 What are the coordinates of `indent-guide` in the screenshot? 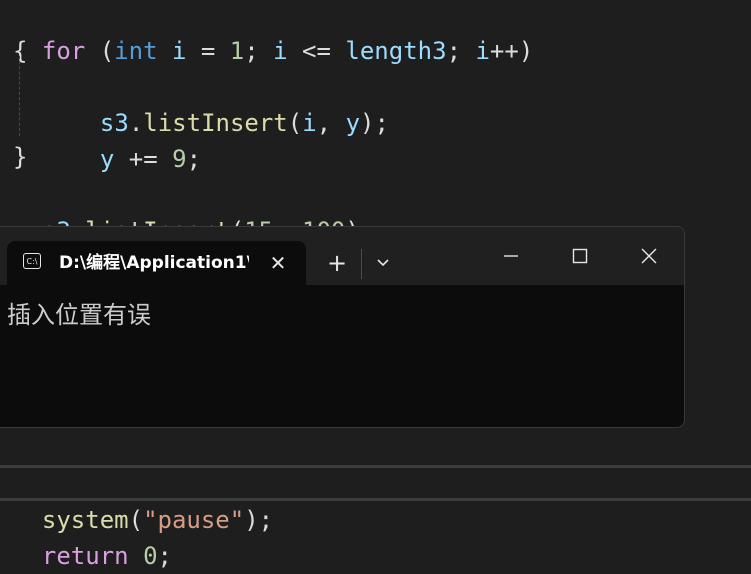 It's located at (19, 96).